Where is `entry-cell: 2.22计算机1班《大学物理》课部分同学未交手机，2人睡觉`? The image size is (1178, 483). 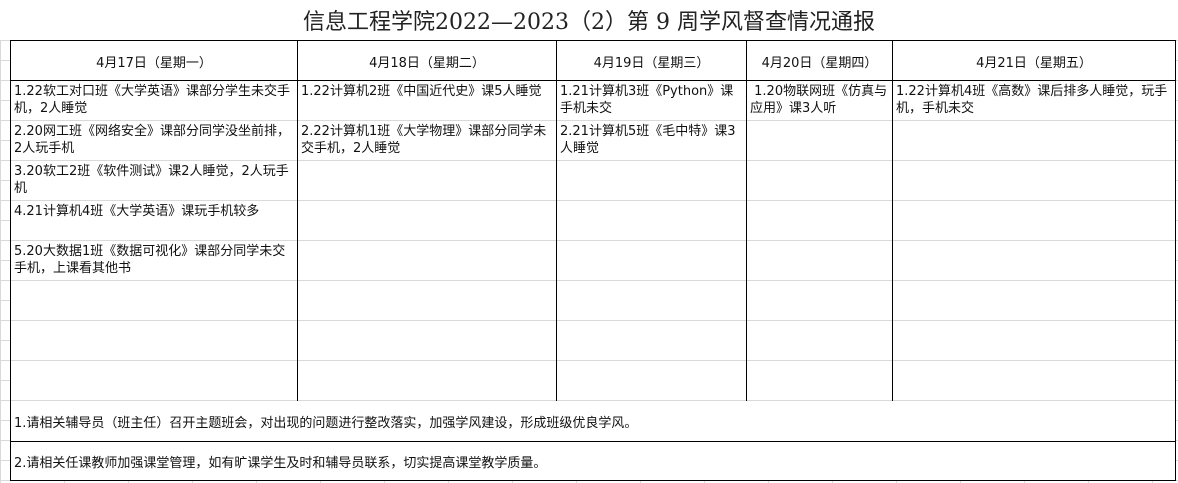 entry-cell: 2.22计算机1班《大学物理》课部分同学未交手机，2人睡觉 is located at coordinates (427, 141).